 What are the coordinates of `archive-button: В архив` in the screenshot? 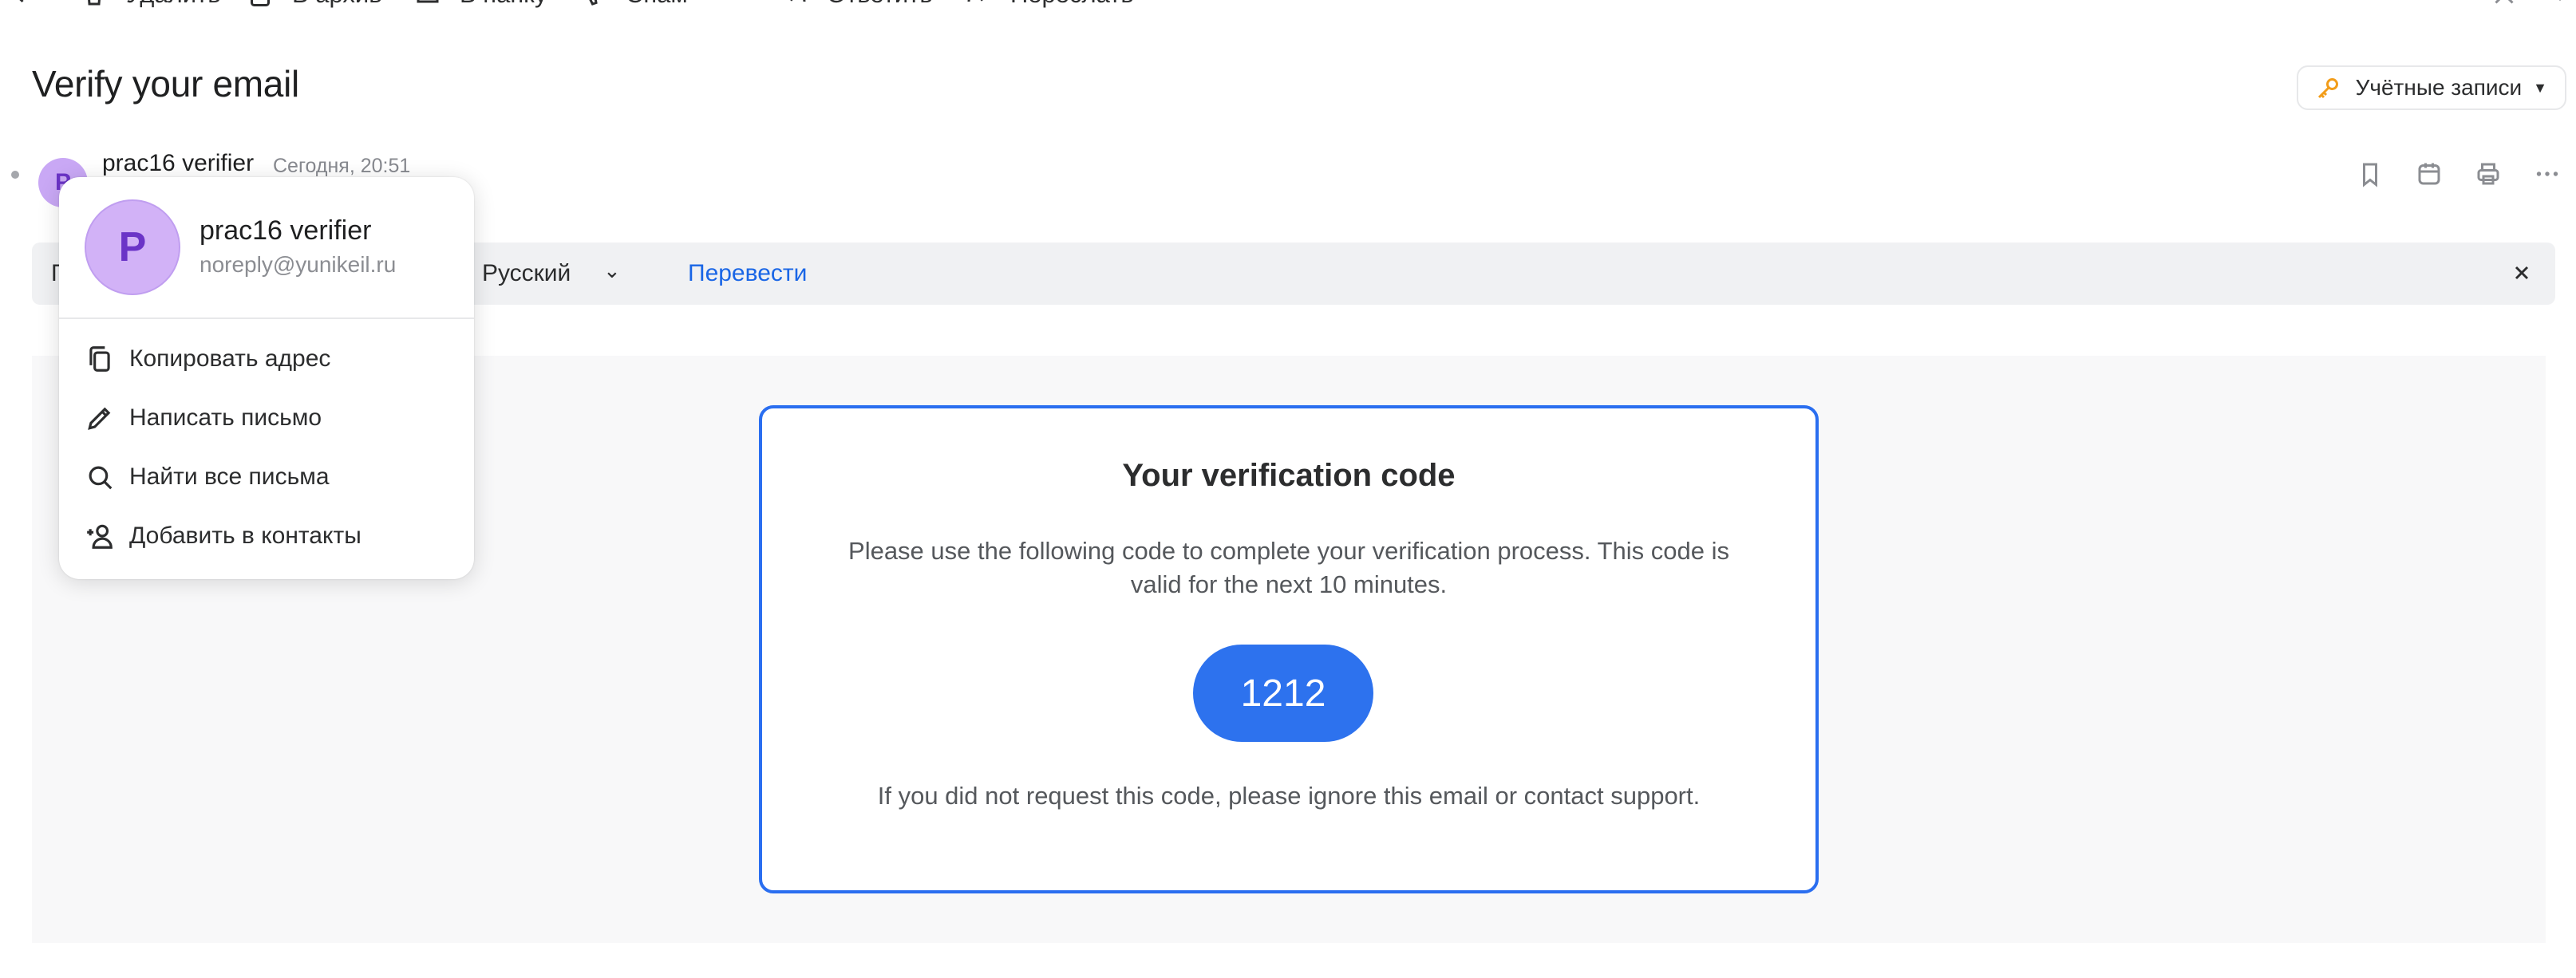 It's located at (314, 6).